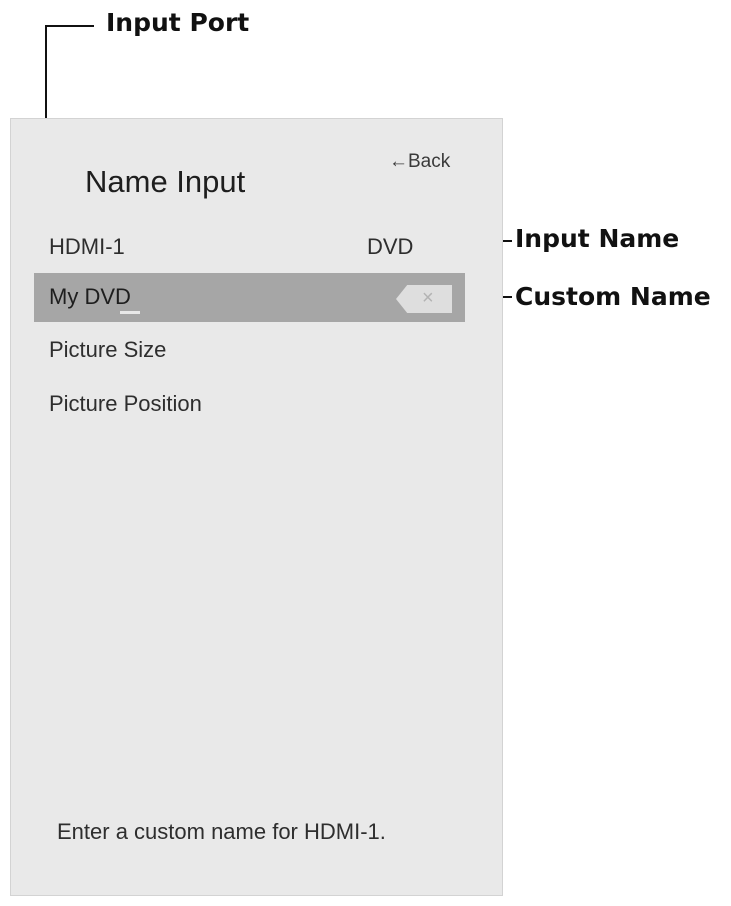  I want to click on page-title: Name Input, so click(165, 181).